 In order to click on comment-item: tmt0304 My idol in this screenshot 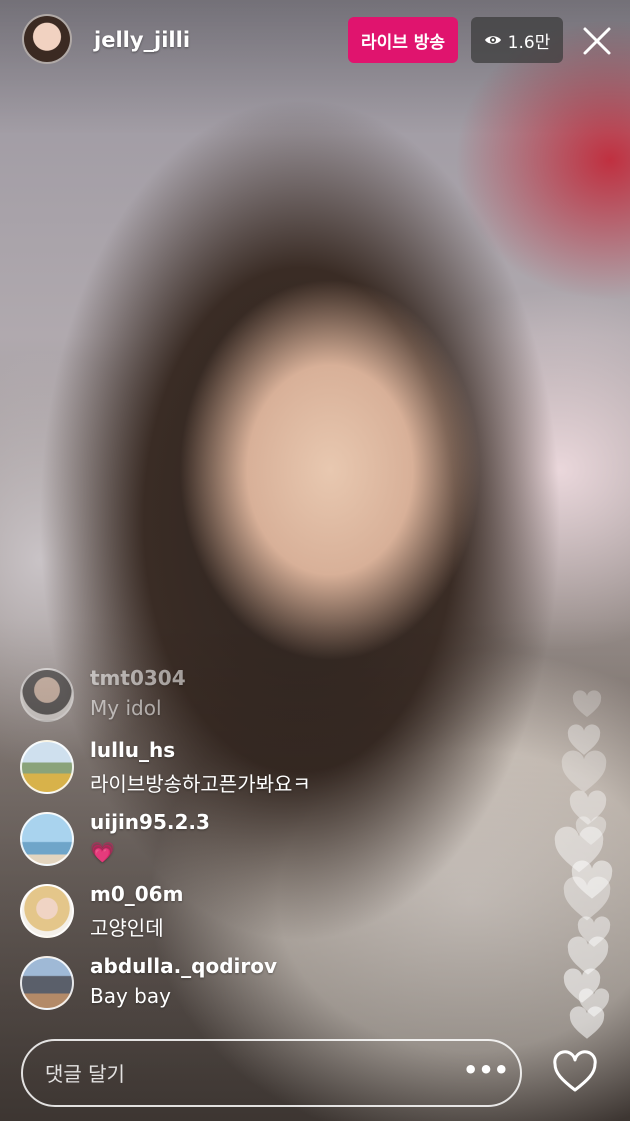, I will do `click(280, 700)`.